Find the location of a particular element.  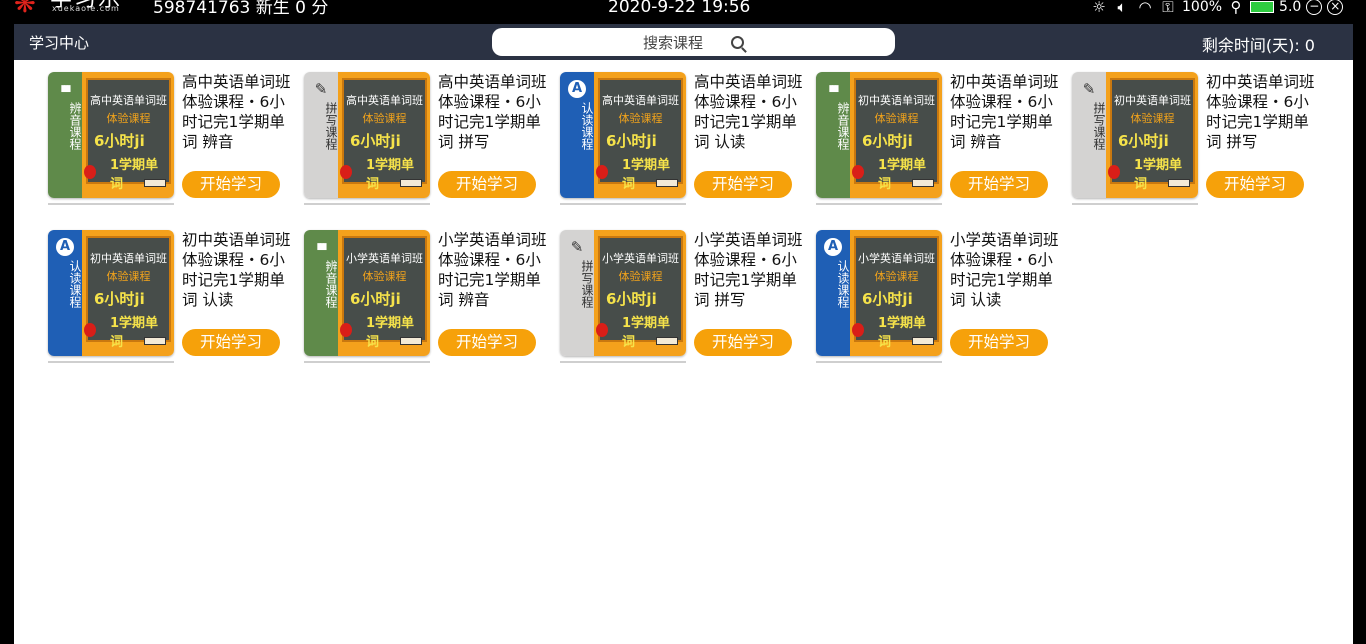

course-title: 小学英语单词班体验课程・6小时记完1学期单词 认读 is located at coordinates (1008, 270).